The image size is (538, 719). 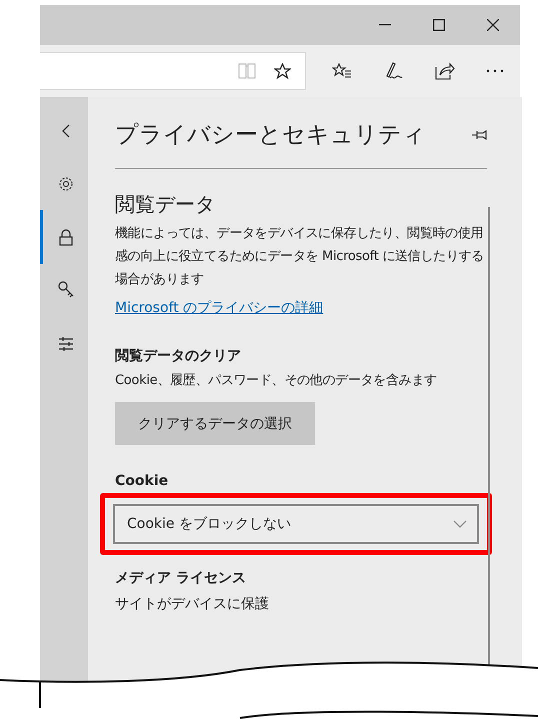 What do you see at coordinates (178, 356) in the screenshot?
I see `setting-label: 閲覧データのクリア` at bounding box center [178, 356].